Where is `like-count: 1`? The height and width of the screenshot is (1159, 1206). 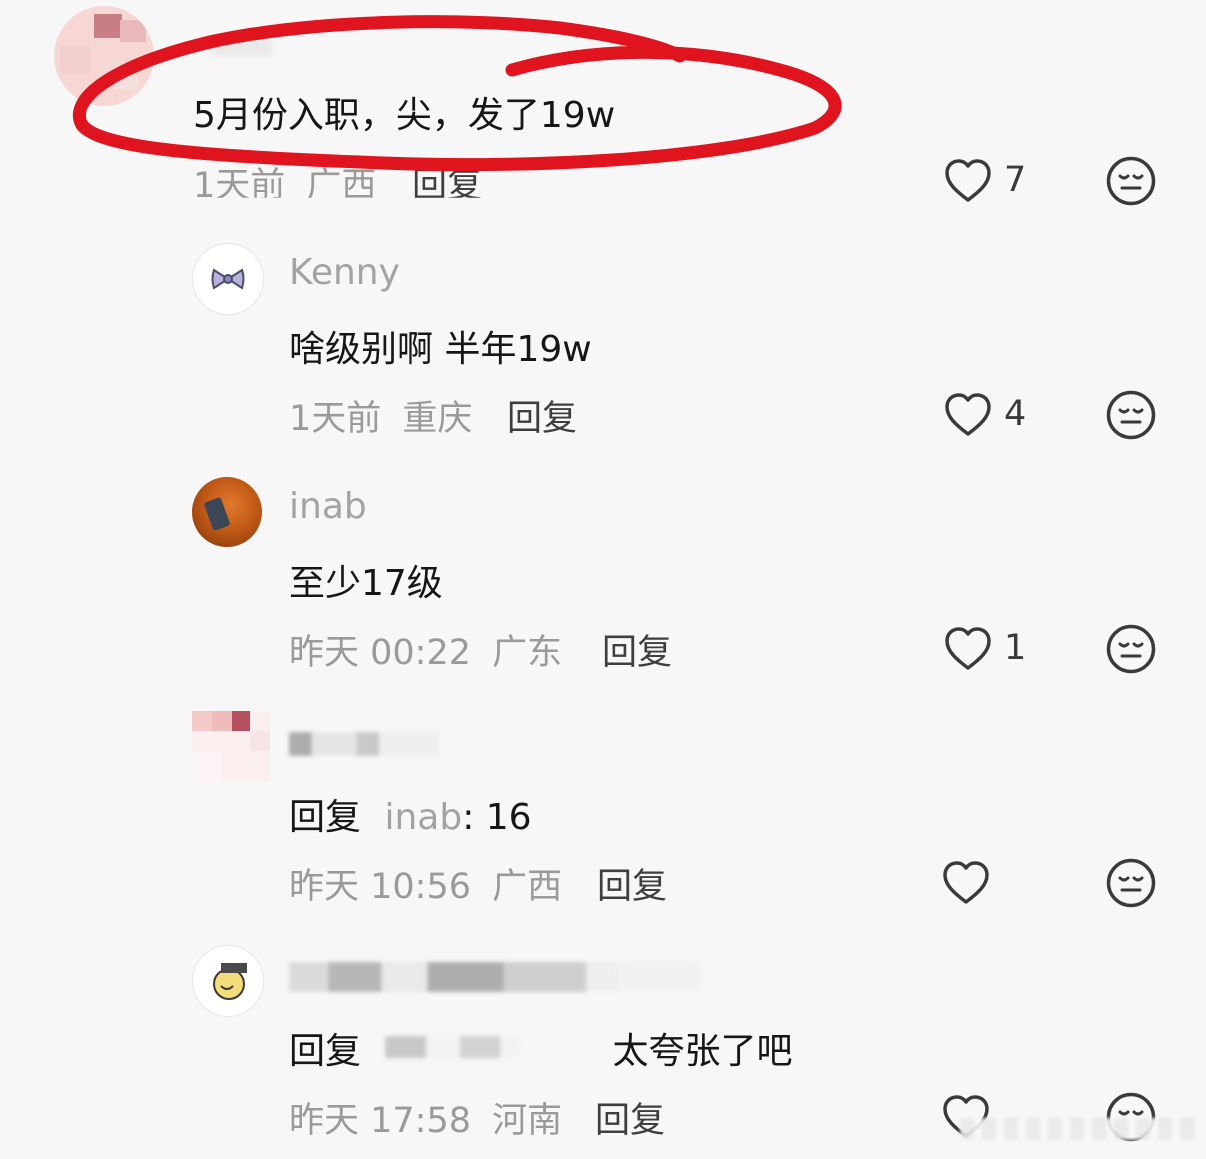 like-count: 1 is located at coordinates (1015, 648).